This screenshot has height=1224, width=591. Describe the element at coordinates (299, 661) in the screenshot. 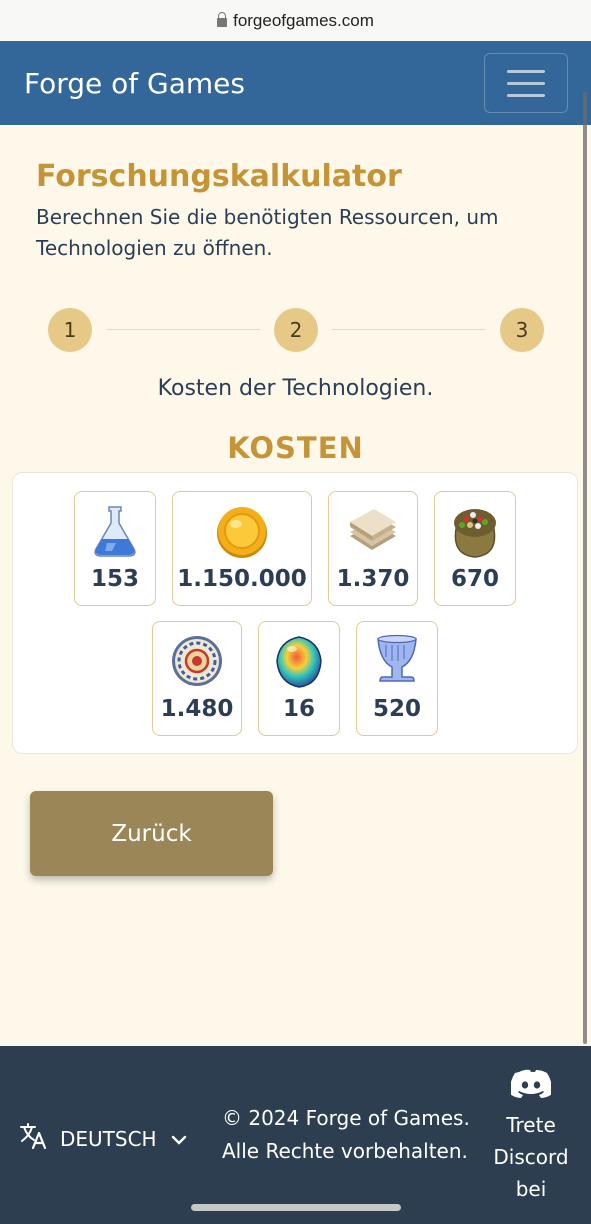

I see `opal-gem-icon` at that location.